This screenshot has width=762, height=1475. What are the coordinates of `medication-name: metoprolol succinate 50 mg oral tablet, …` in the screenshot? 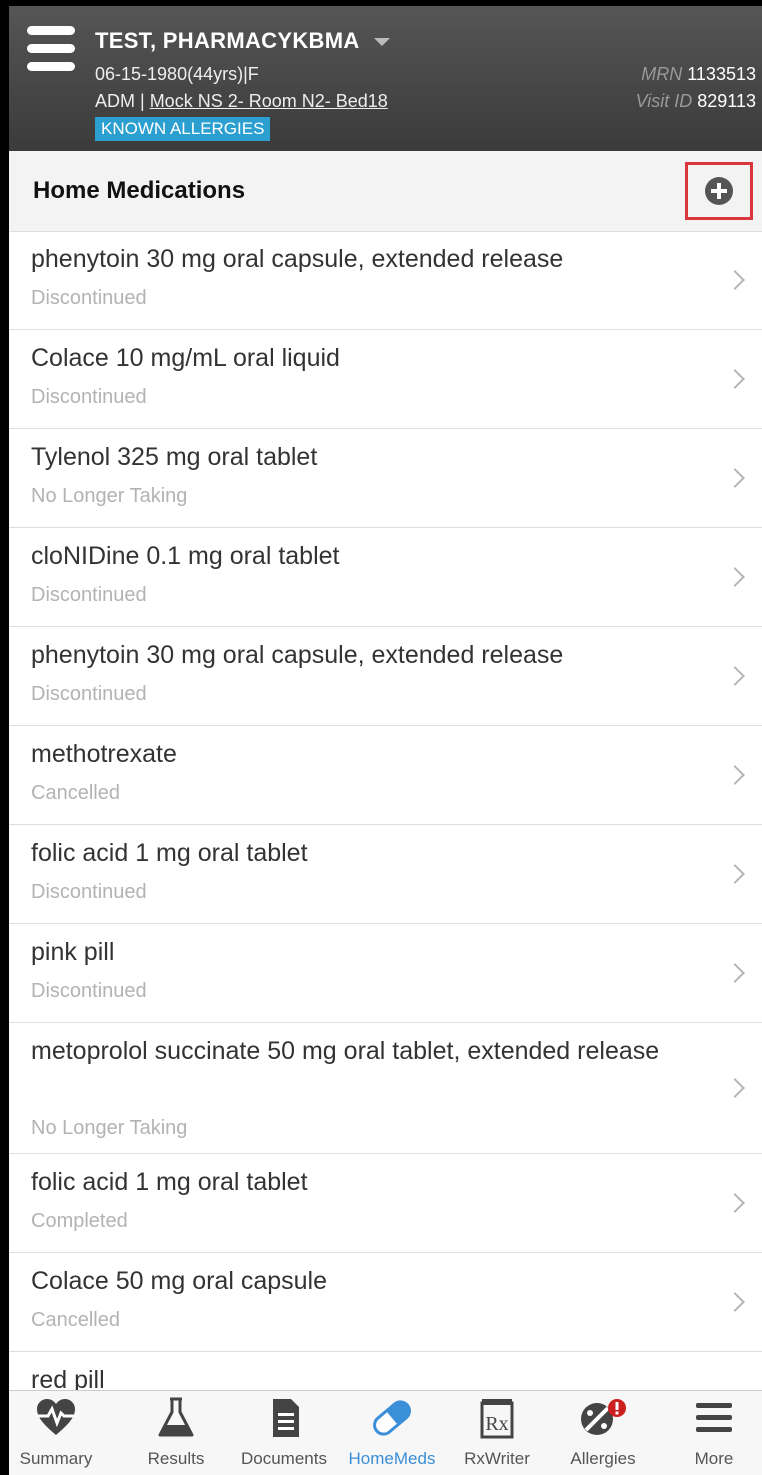 It's located at (345, 1051).